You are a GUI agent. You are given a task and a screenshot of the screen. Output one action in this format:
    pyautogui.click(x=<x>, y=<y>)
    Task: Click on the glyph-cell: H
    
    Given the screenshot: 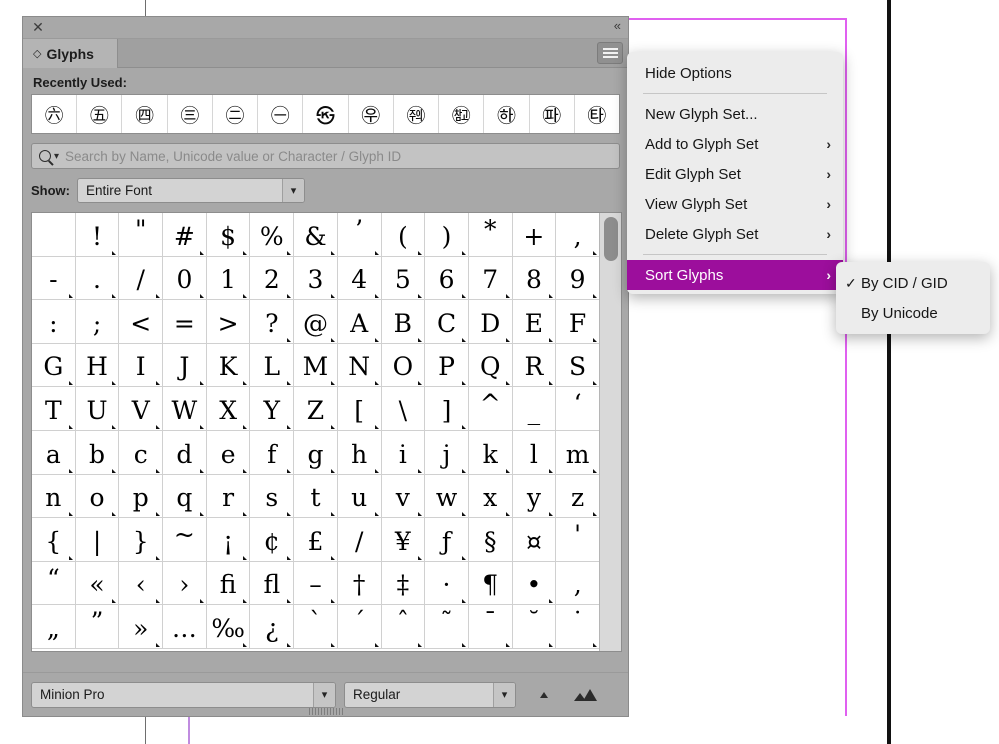 What is the action you would take?
    pyautogui.click(x=97, y=365)
    